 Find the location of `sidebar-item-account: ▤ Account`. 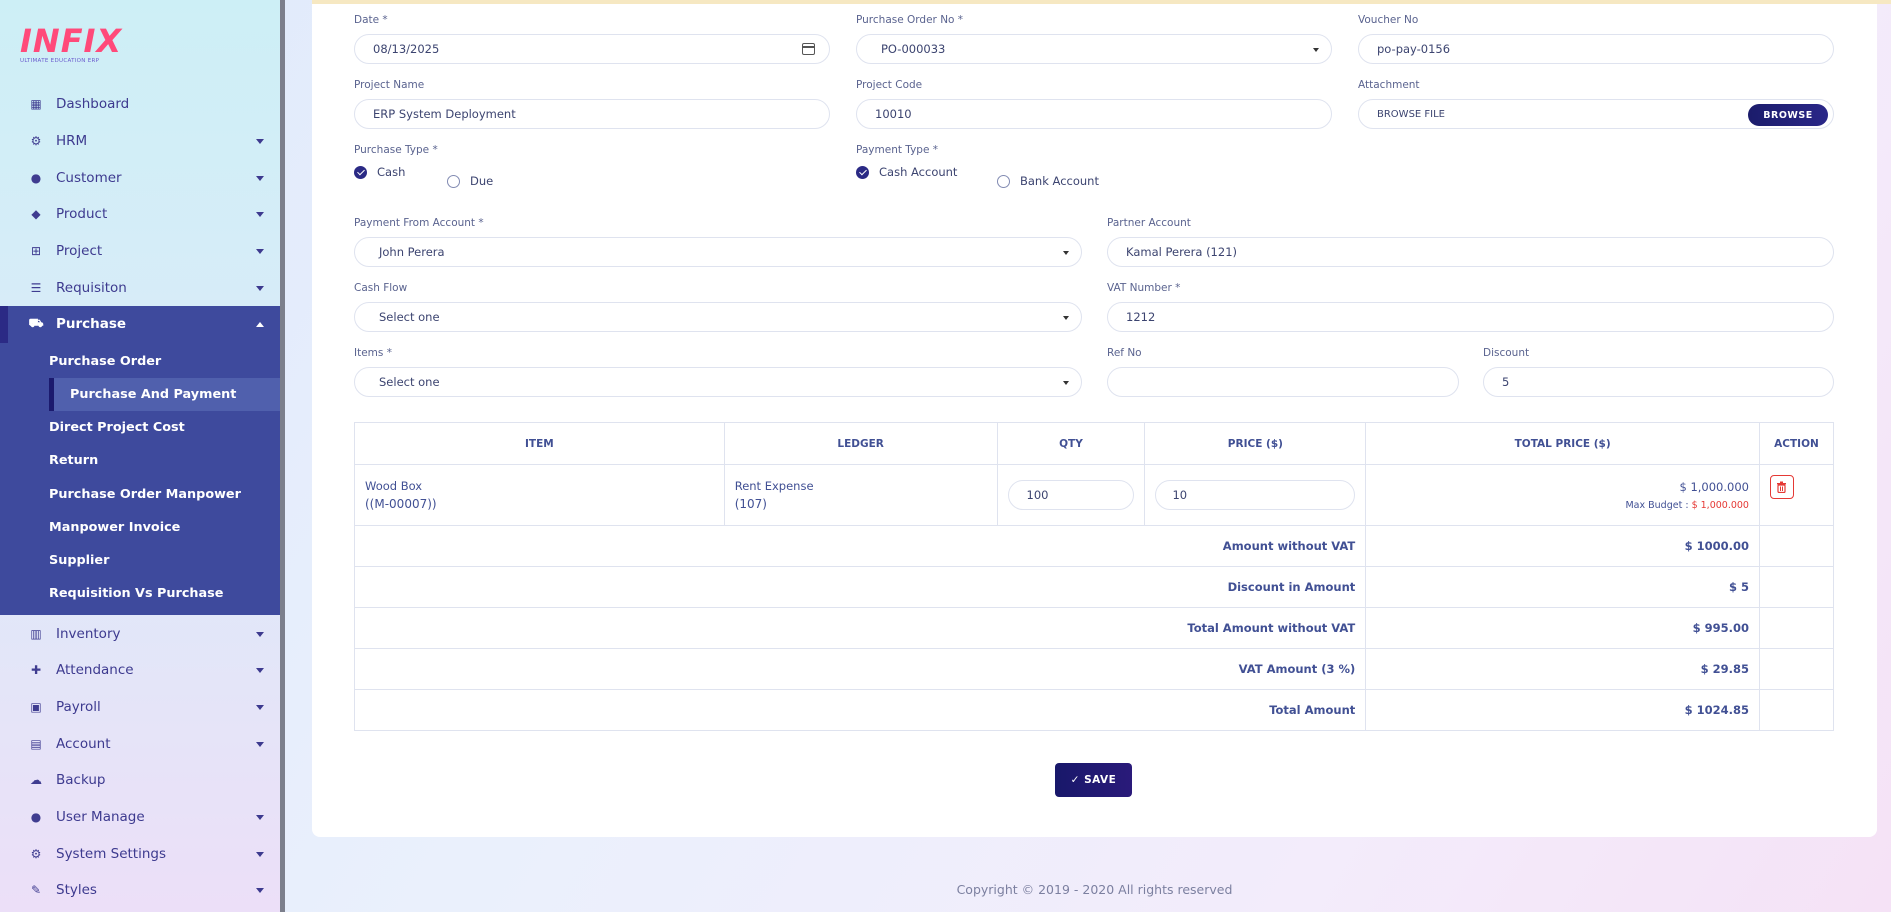

sidebar-item-account: ▤ Account is located at coordinates (141, 743).